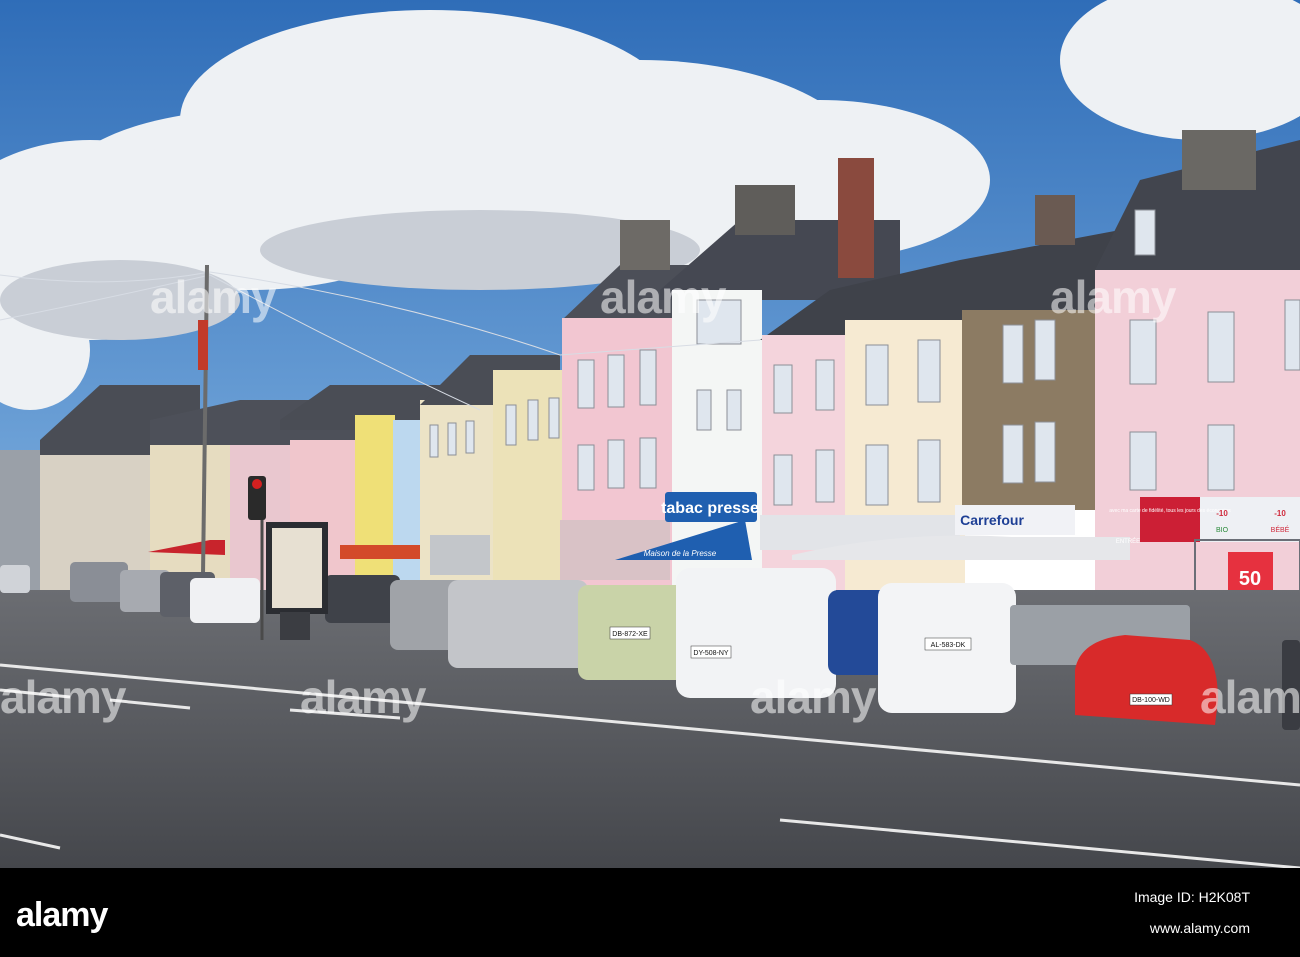  Describe the element at coordinates (213, 297) in the screenshot. I see `watermark-1: alamy` at that location.